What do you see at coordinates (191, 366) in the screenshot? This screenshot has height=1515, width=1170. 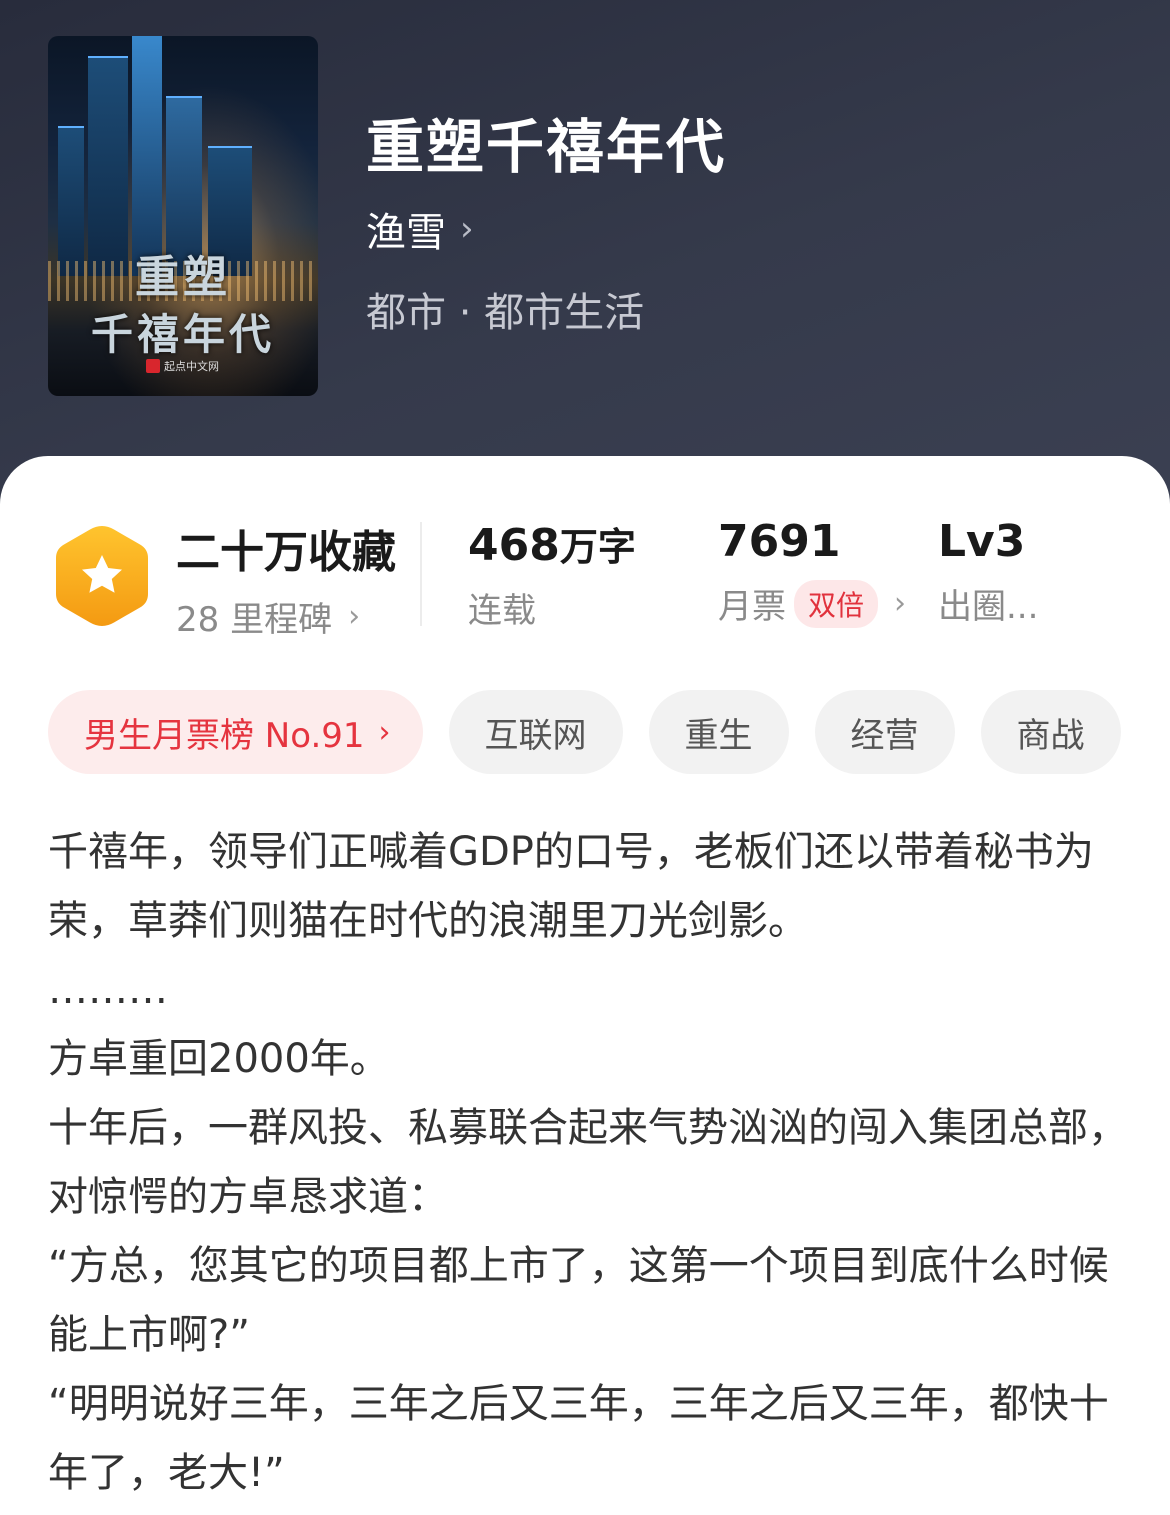 I see `publisher-name: 起点中文网` at bounding box center [191, 366].